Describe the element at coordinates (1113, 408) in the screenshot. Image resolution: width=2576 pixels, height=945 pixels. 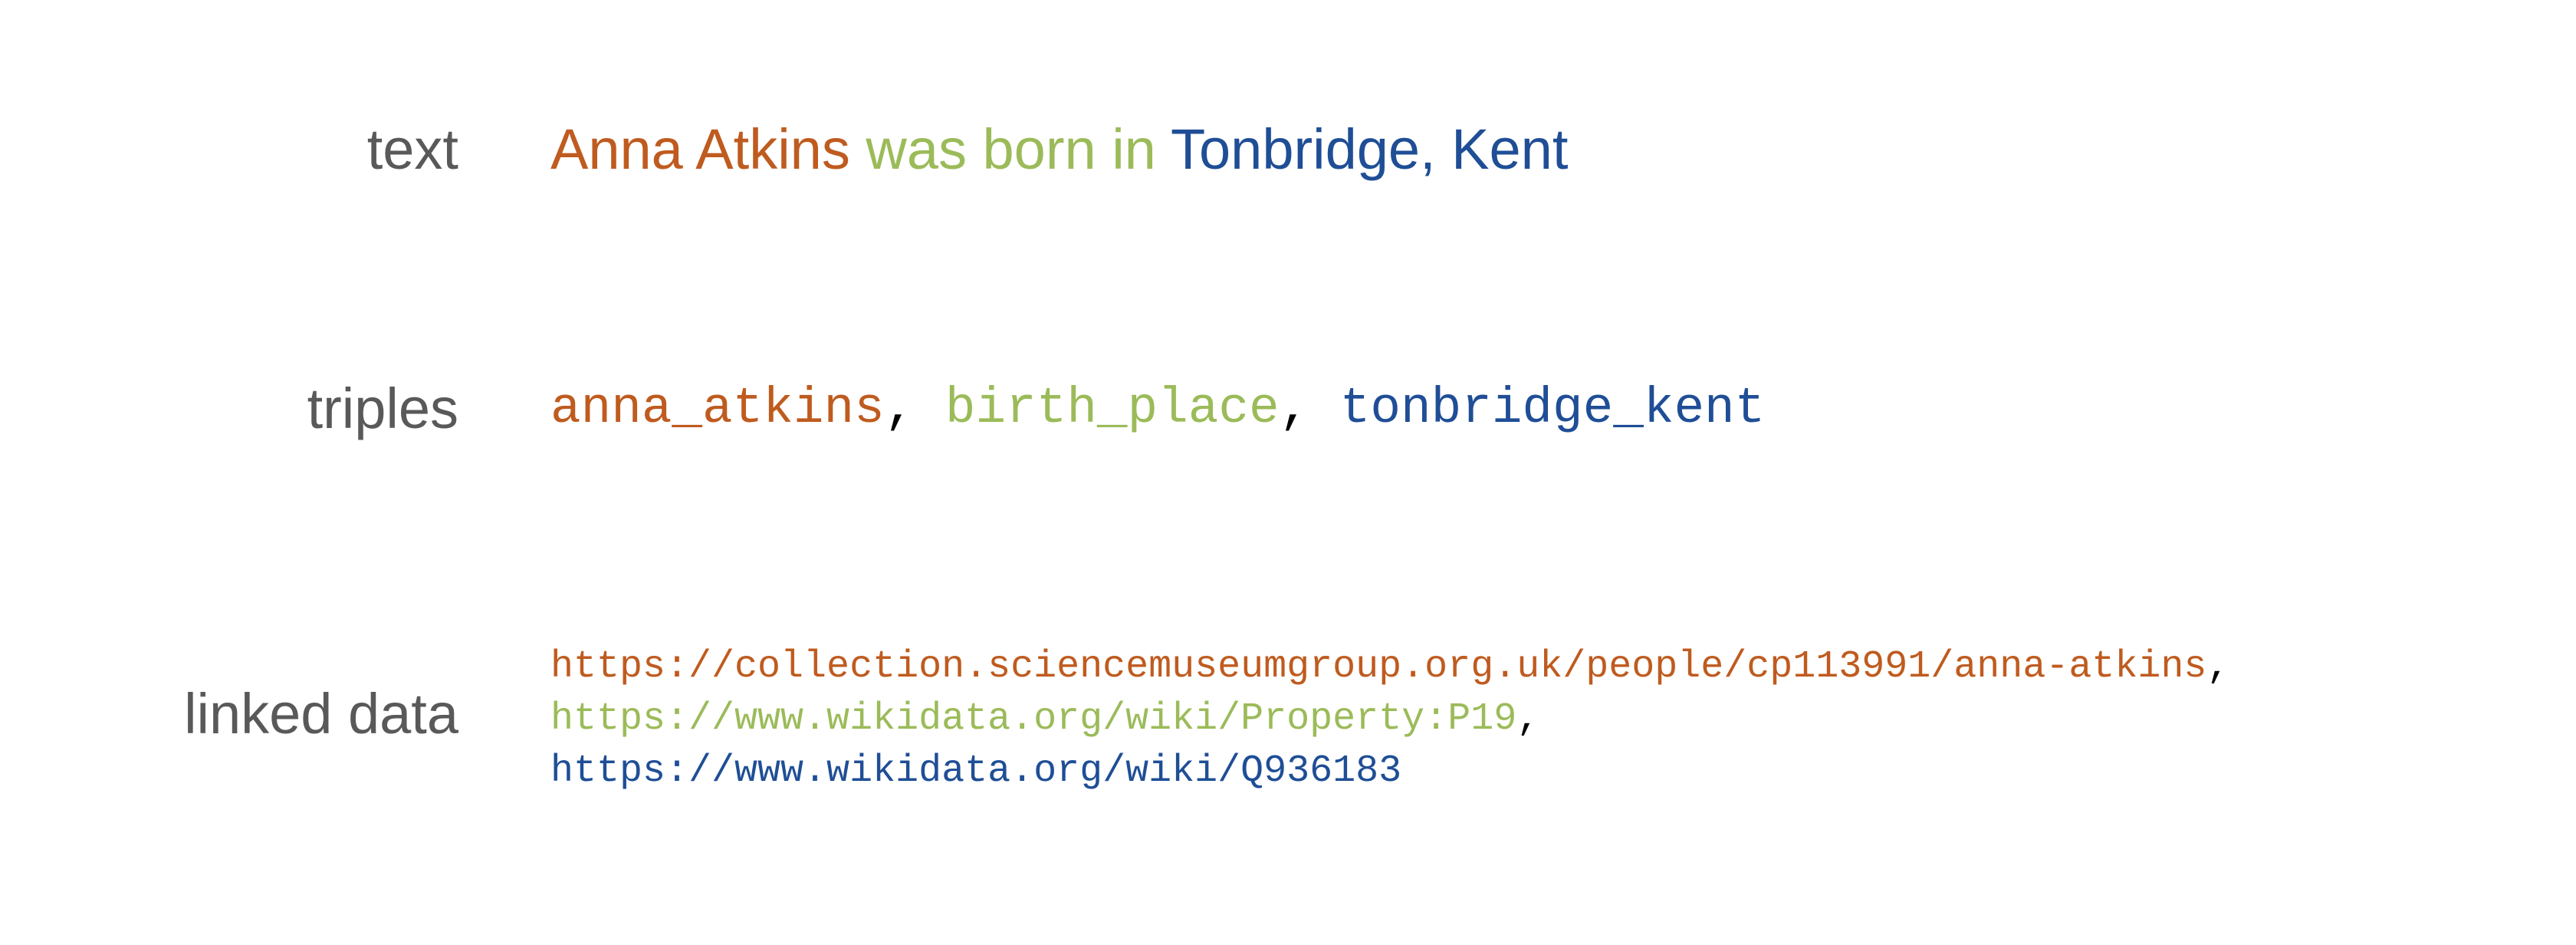
I see `triple-predicate: birth_place` at that location.